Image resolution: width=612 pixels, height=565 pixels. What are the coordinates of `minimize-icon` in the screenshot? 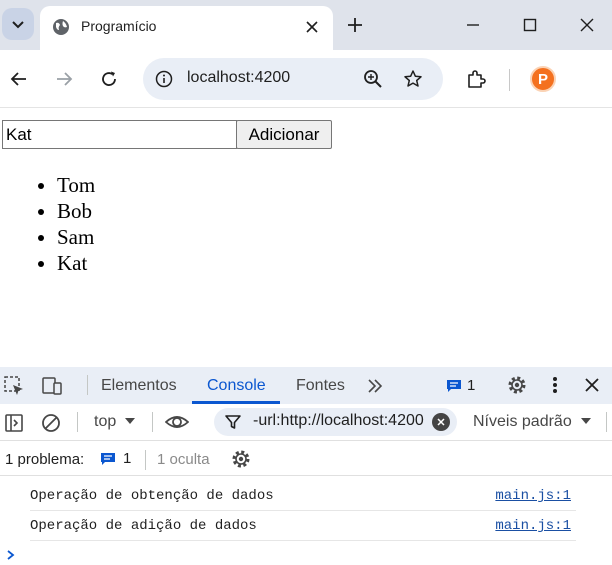 It's located at (473, 25).